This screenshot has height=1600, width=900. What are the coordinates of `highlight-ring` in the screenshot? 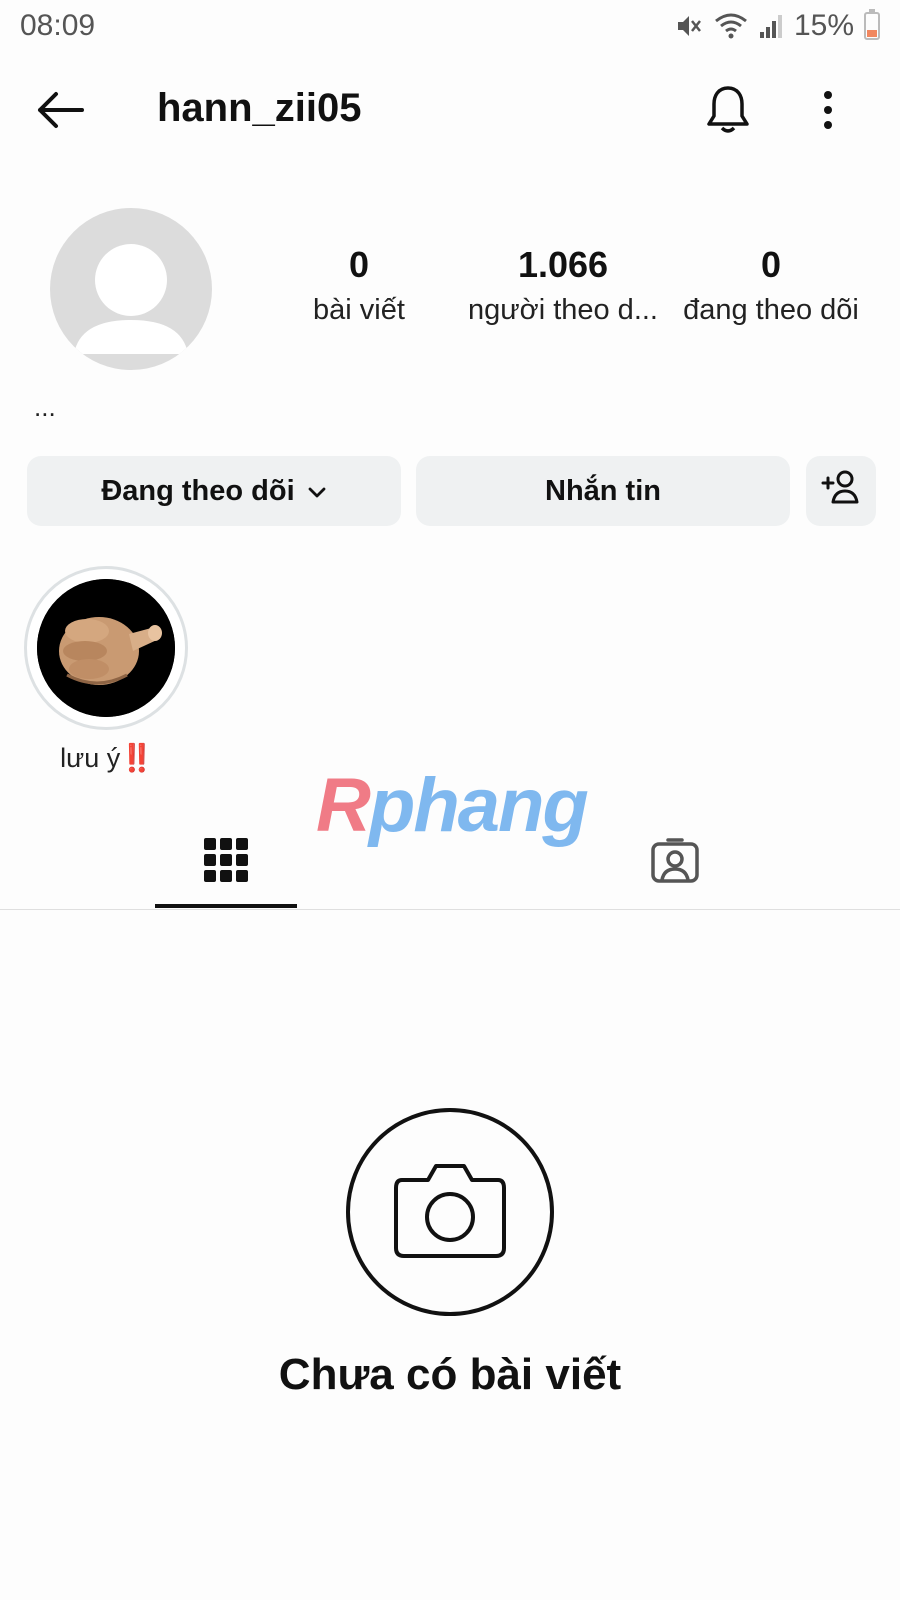 It's located at (106, 648).